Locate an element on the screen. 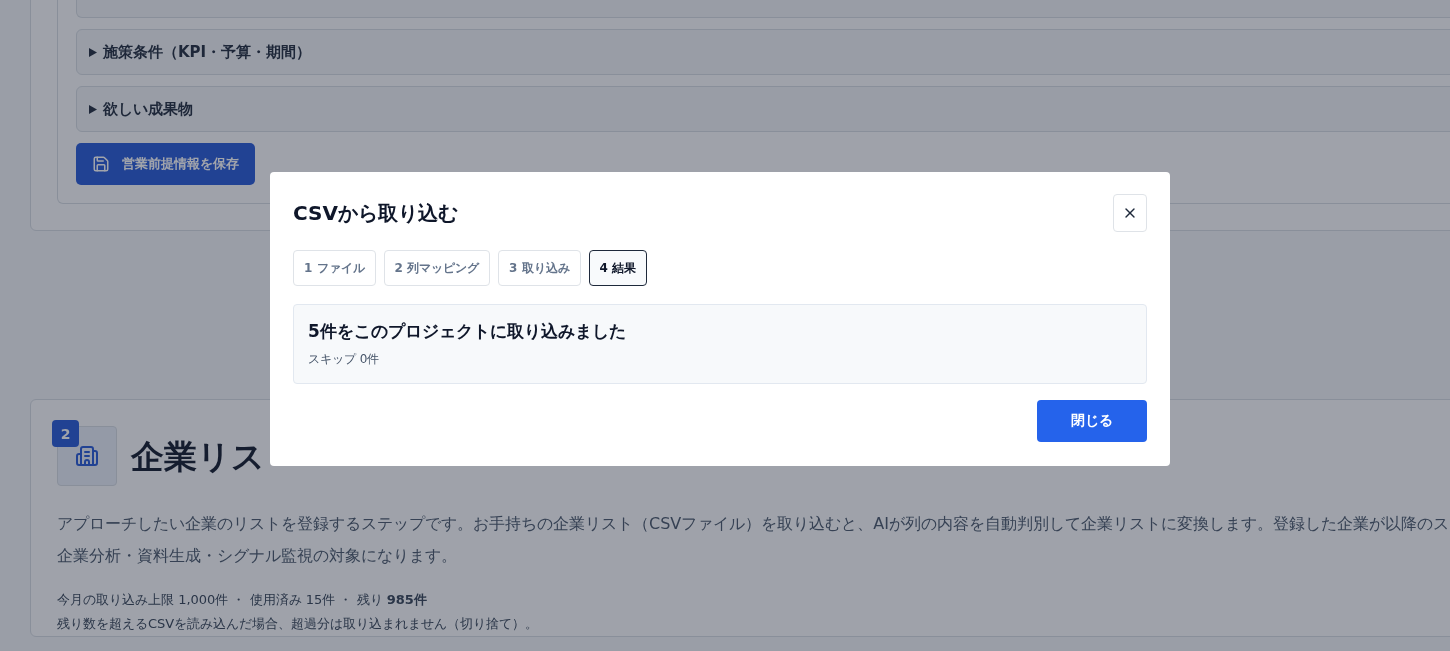 The image size is (1450, 651). note-text: 残り数を超えるCSVを読み込んだ場合、超過分は取り込まれません（切り捨て）。 is located at coordinates (298, 624).